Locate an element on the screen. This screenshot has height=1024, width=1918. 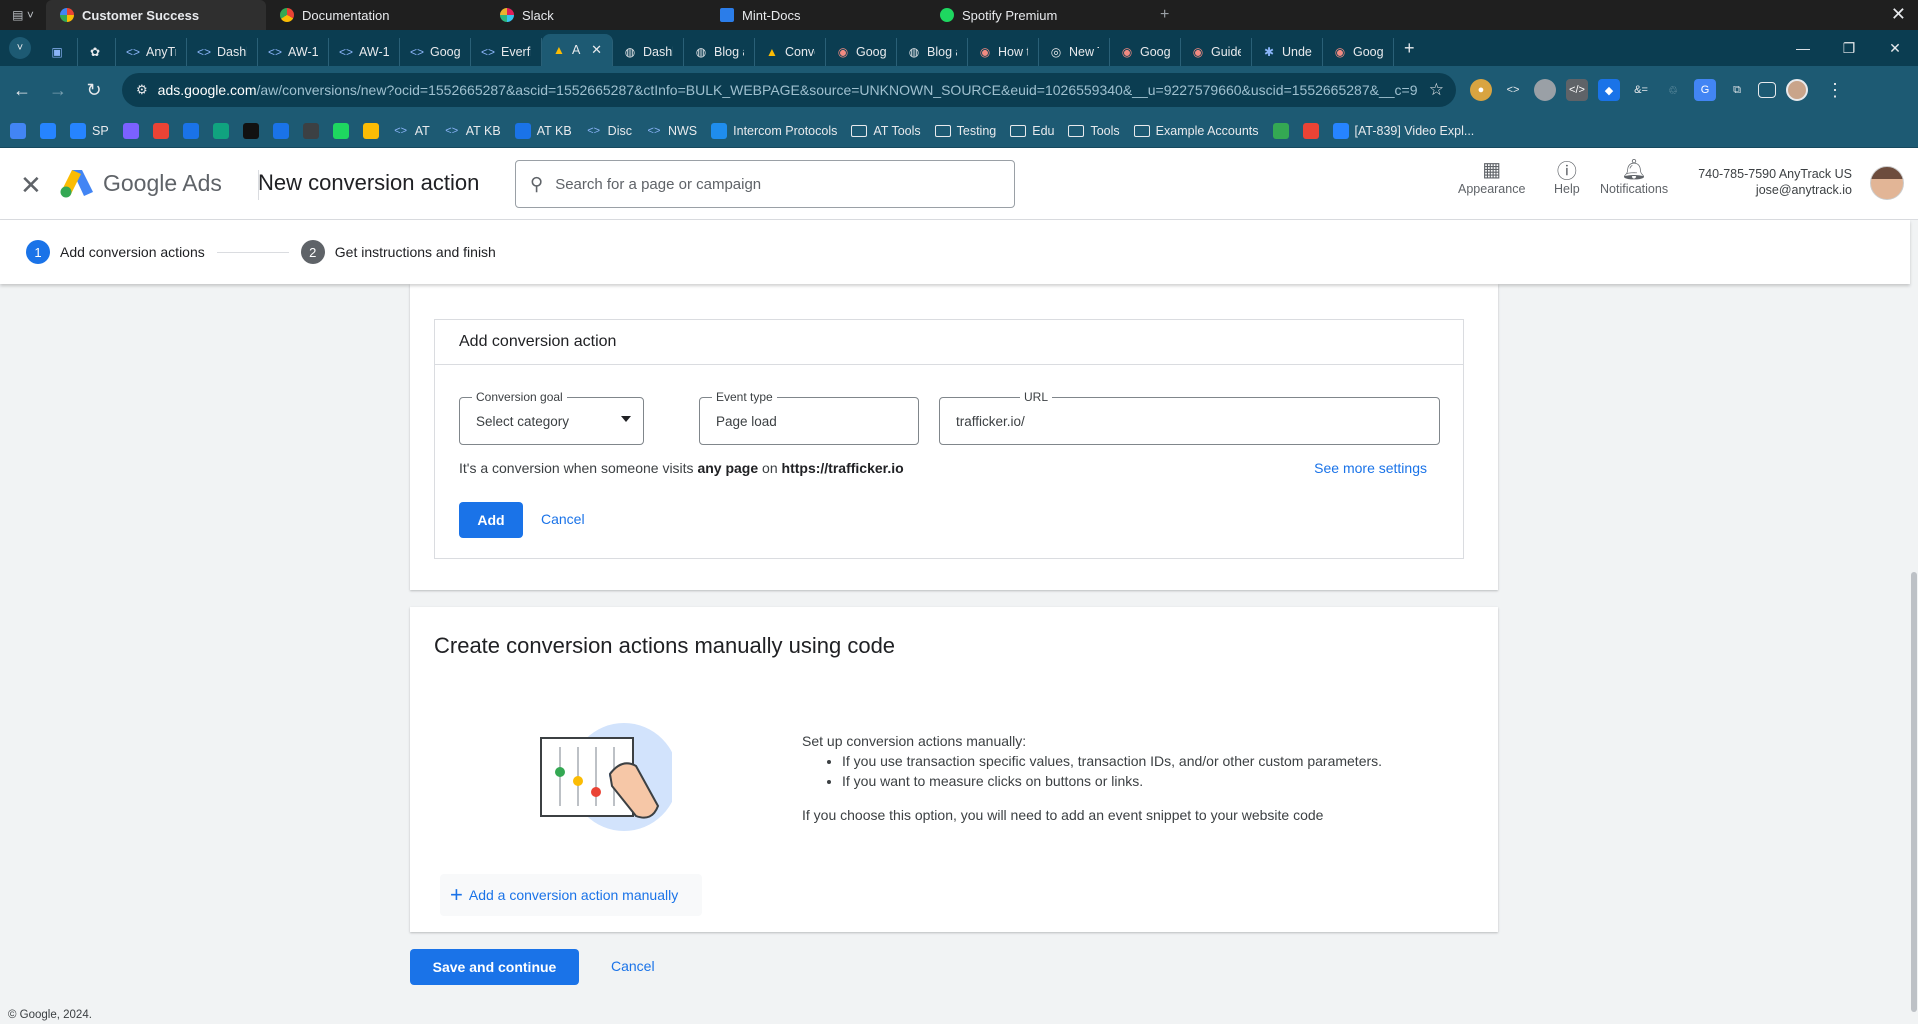
bookmark-item: AT KB is located at coordinates (543, 130).